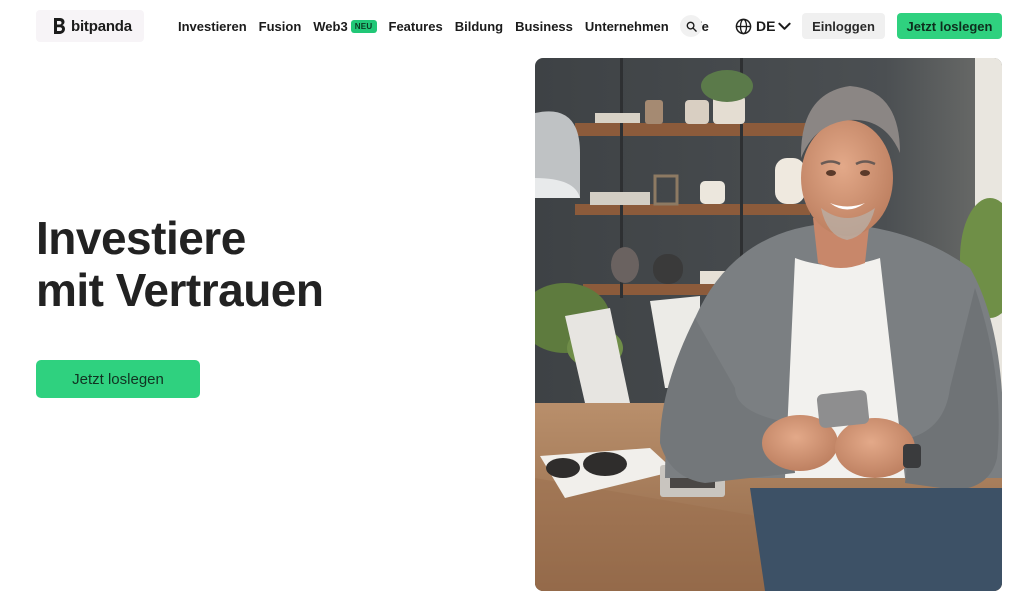 Image resolution: width=1024 pixels, height=599 pixels. Describe the element at coordinates (59, 26) in the screenshot. I see `bitpanda-logo-icon` at that location.